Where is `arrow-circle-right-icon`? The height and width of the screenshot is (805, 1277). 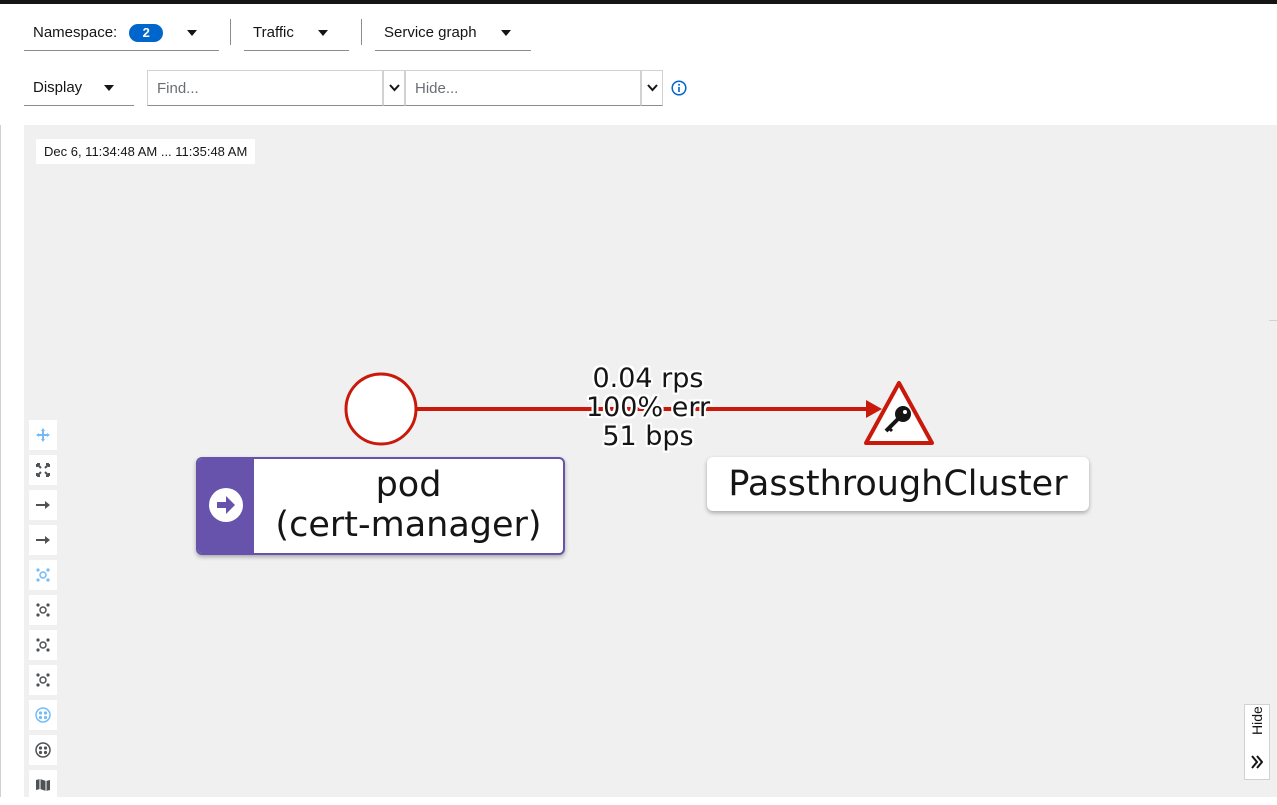 arrow-circle-right-icon is located at coordinates (226, 505).